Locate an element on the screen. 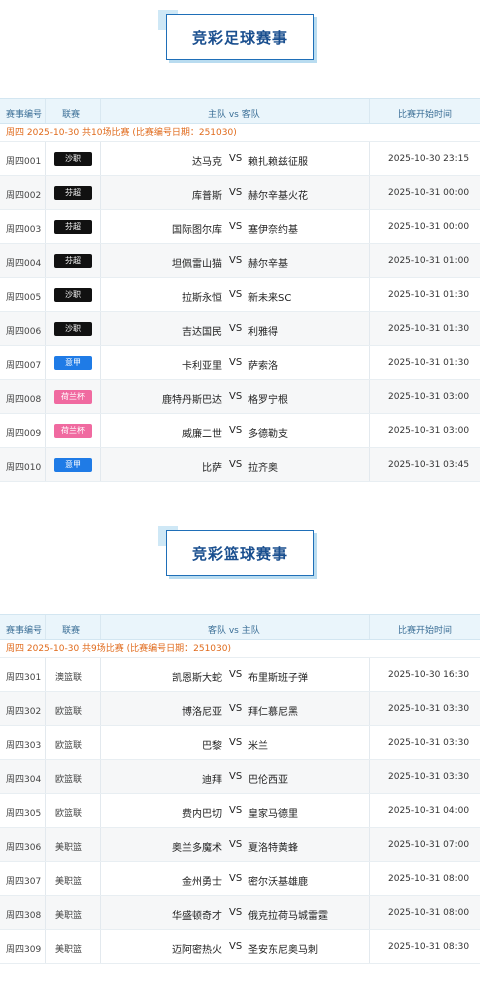 The width and height of the screenshot is (480, 992). team-left: 国际图尔库 is located at coordinates (197, 230).